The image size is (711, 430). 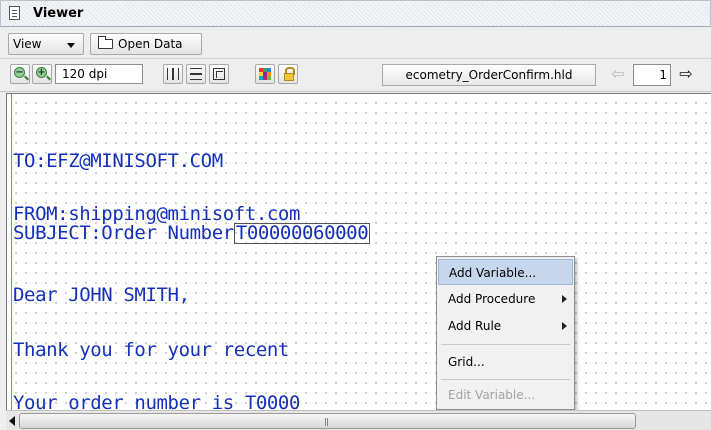 What do you see at coordinates (123, 233) in the screenshot?
I see `subject-prefix: SUBJECT:Order Number` at bounding box center [123, 233].